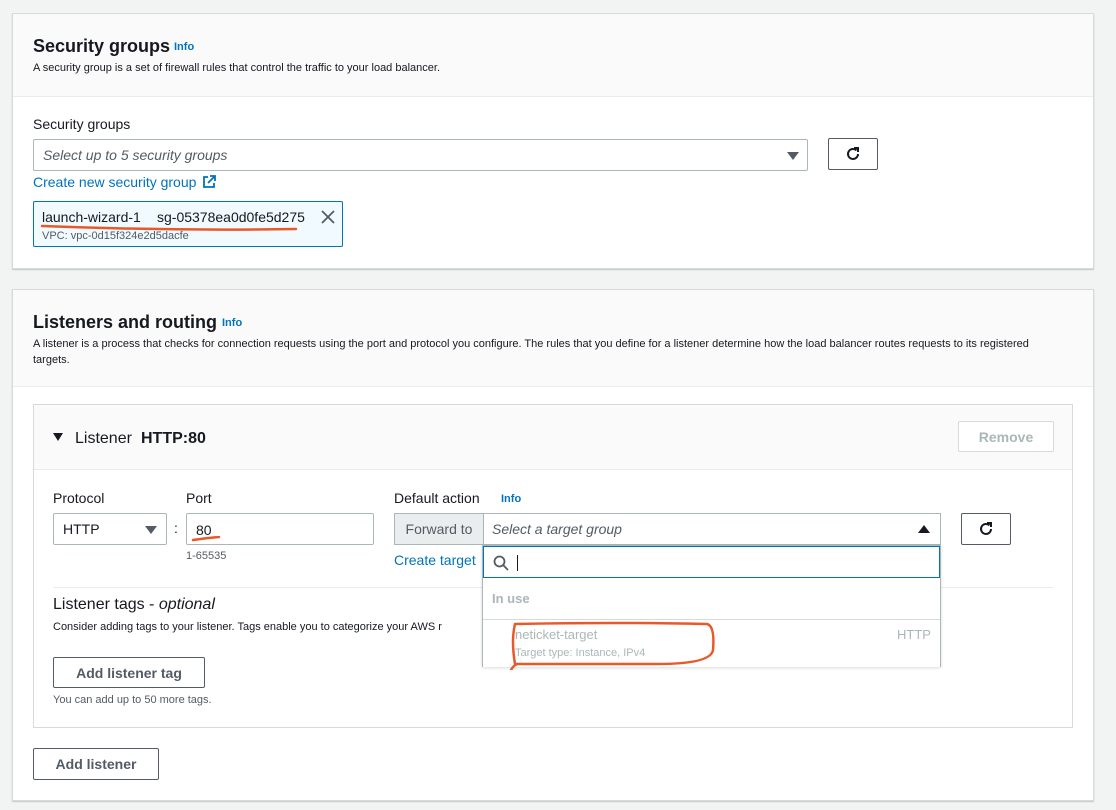 The width and height of the screenshot is (1116, 810). Describe the element at coordinates (184, 47) in the screenshot. I see `security-groups-info-link: Info` at that location.